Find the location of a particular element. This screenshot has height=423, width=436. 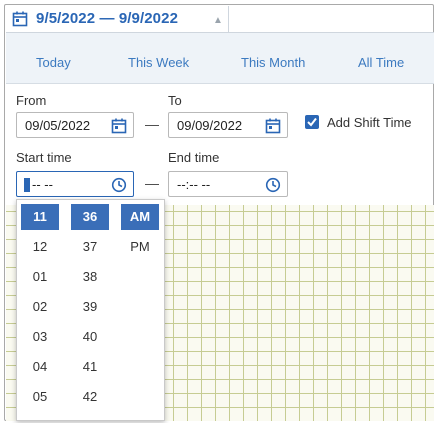

picker-minute-option: 40 is located at coordinates (90, 337).